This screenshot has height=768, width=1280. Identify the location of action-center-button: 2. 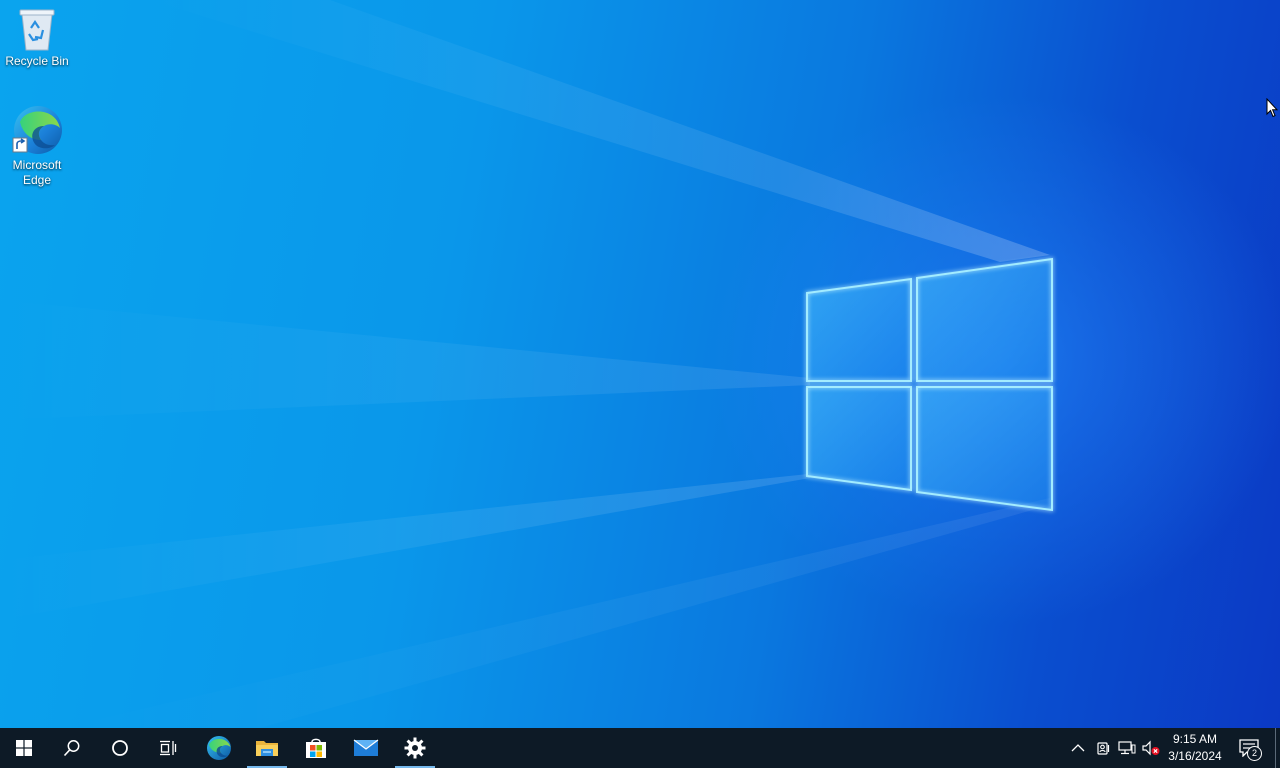
(1250, 749).